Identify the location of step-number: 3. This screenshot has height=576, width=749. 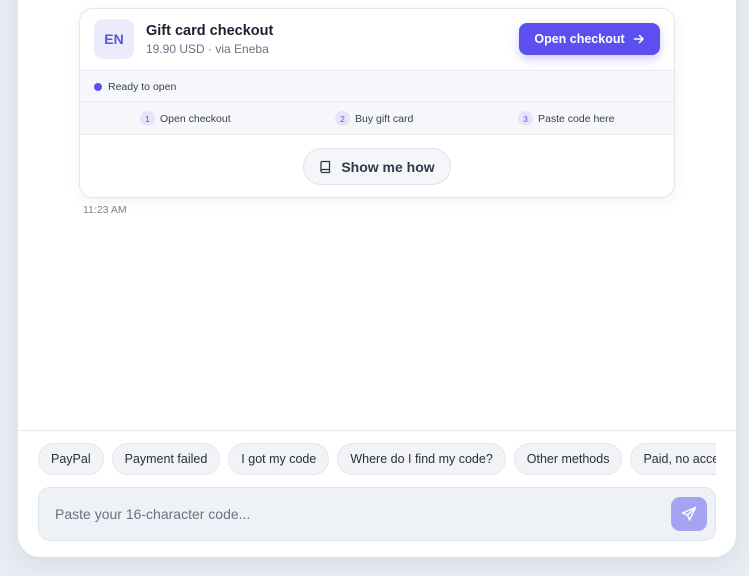
(525, 118).